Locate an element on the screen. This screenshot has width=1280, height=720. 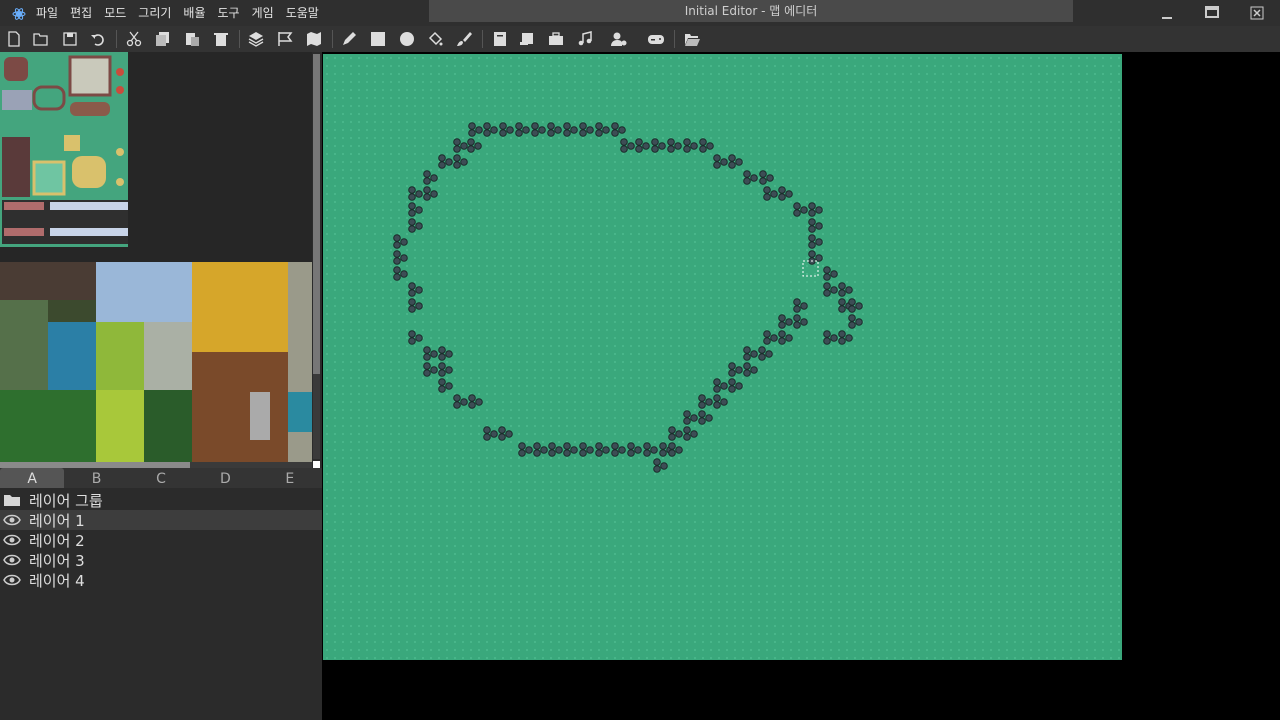
scroll-icon is located at coordinates (527, 39).